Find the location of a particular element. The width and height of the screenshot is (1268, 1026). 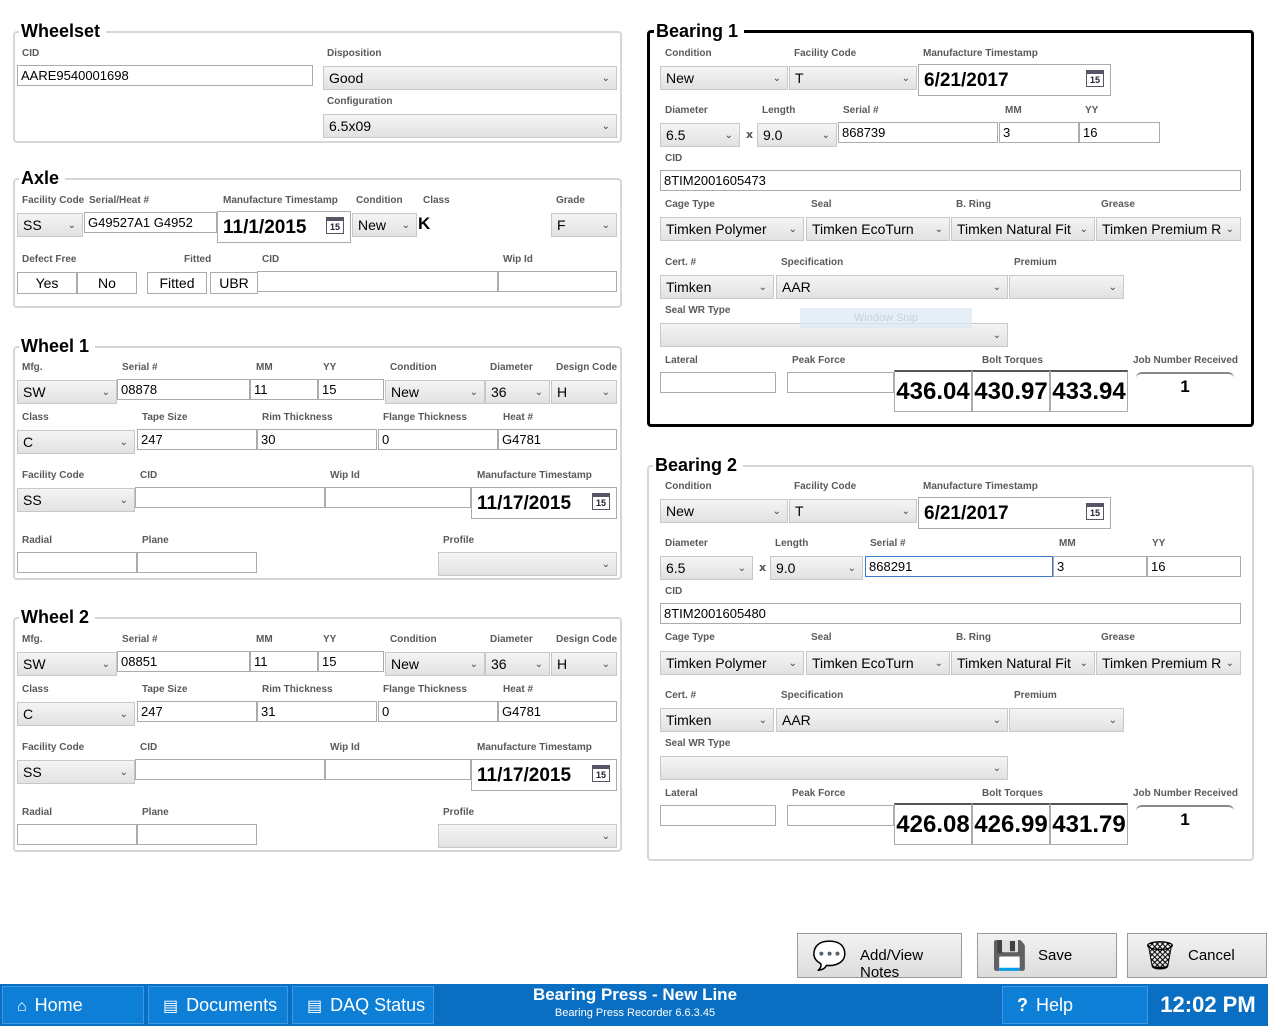

wheel1-facility-select: SS ⌄ is located at coordinates (76, 500).